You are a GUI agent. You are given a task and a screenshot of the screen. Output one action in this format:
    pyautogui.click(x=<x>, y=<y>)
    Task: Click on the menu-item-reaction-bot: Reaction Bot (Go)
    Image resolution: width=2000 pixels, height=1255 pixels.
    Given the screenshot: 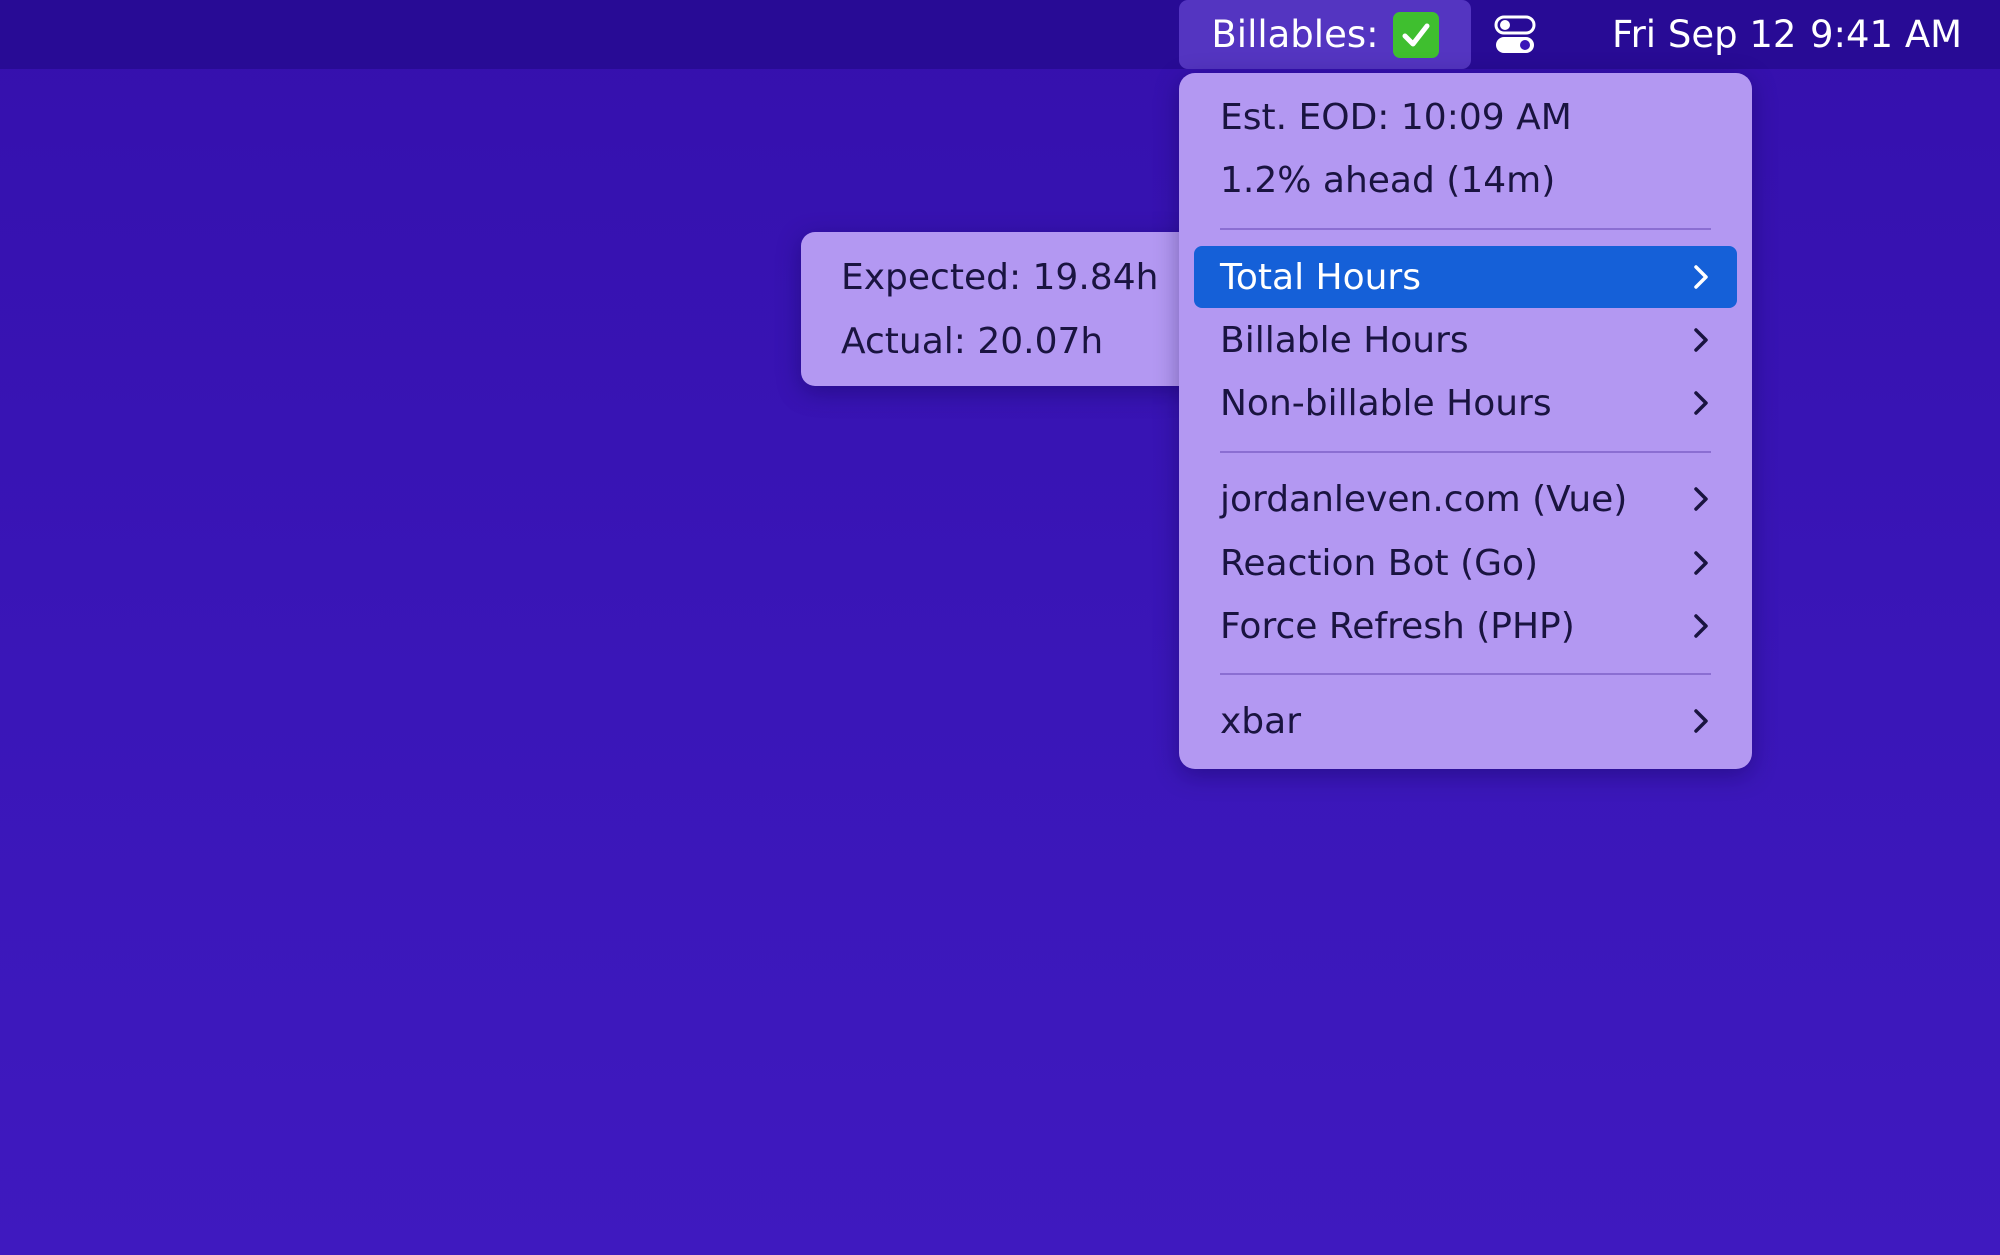 What is the action you would take?
    pyautogui.click(x=1465, y=563)
    